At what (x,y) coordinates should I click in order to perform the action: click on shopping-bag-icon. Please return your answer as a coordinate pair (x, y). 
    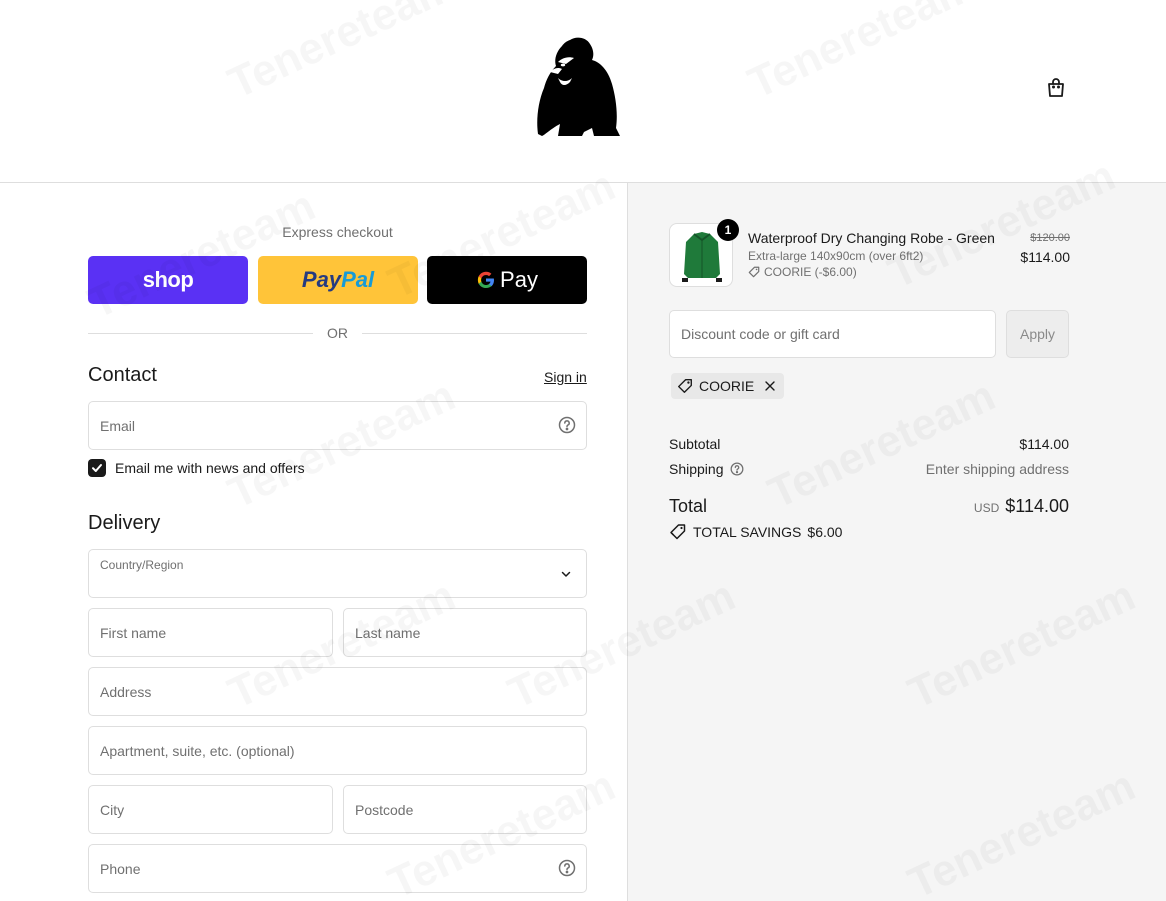
    Looking at the image, I should click on (1056, 88).